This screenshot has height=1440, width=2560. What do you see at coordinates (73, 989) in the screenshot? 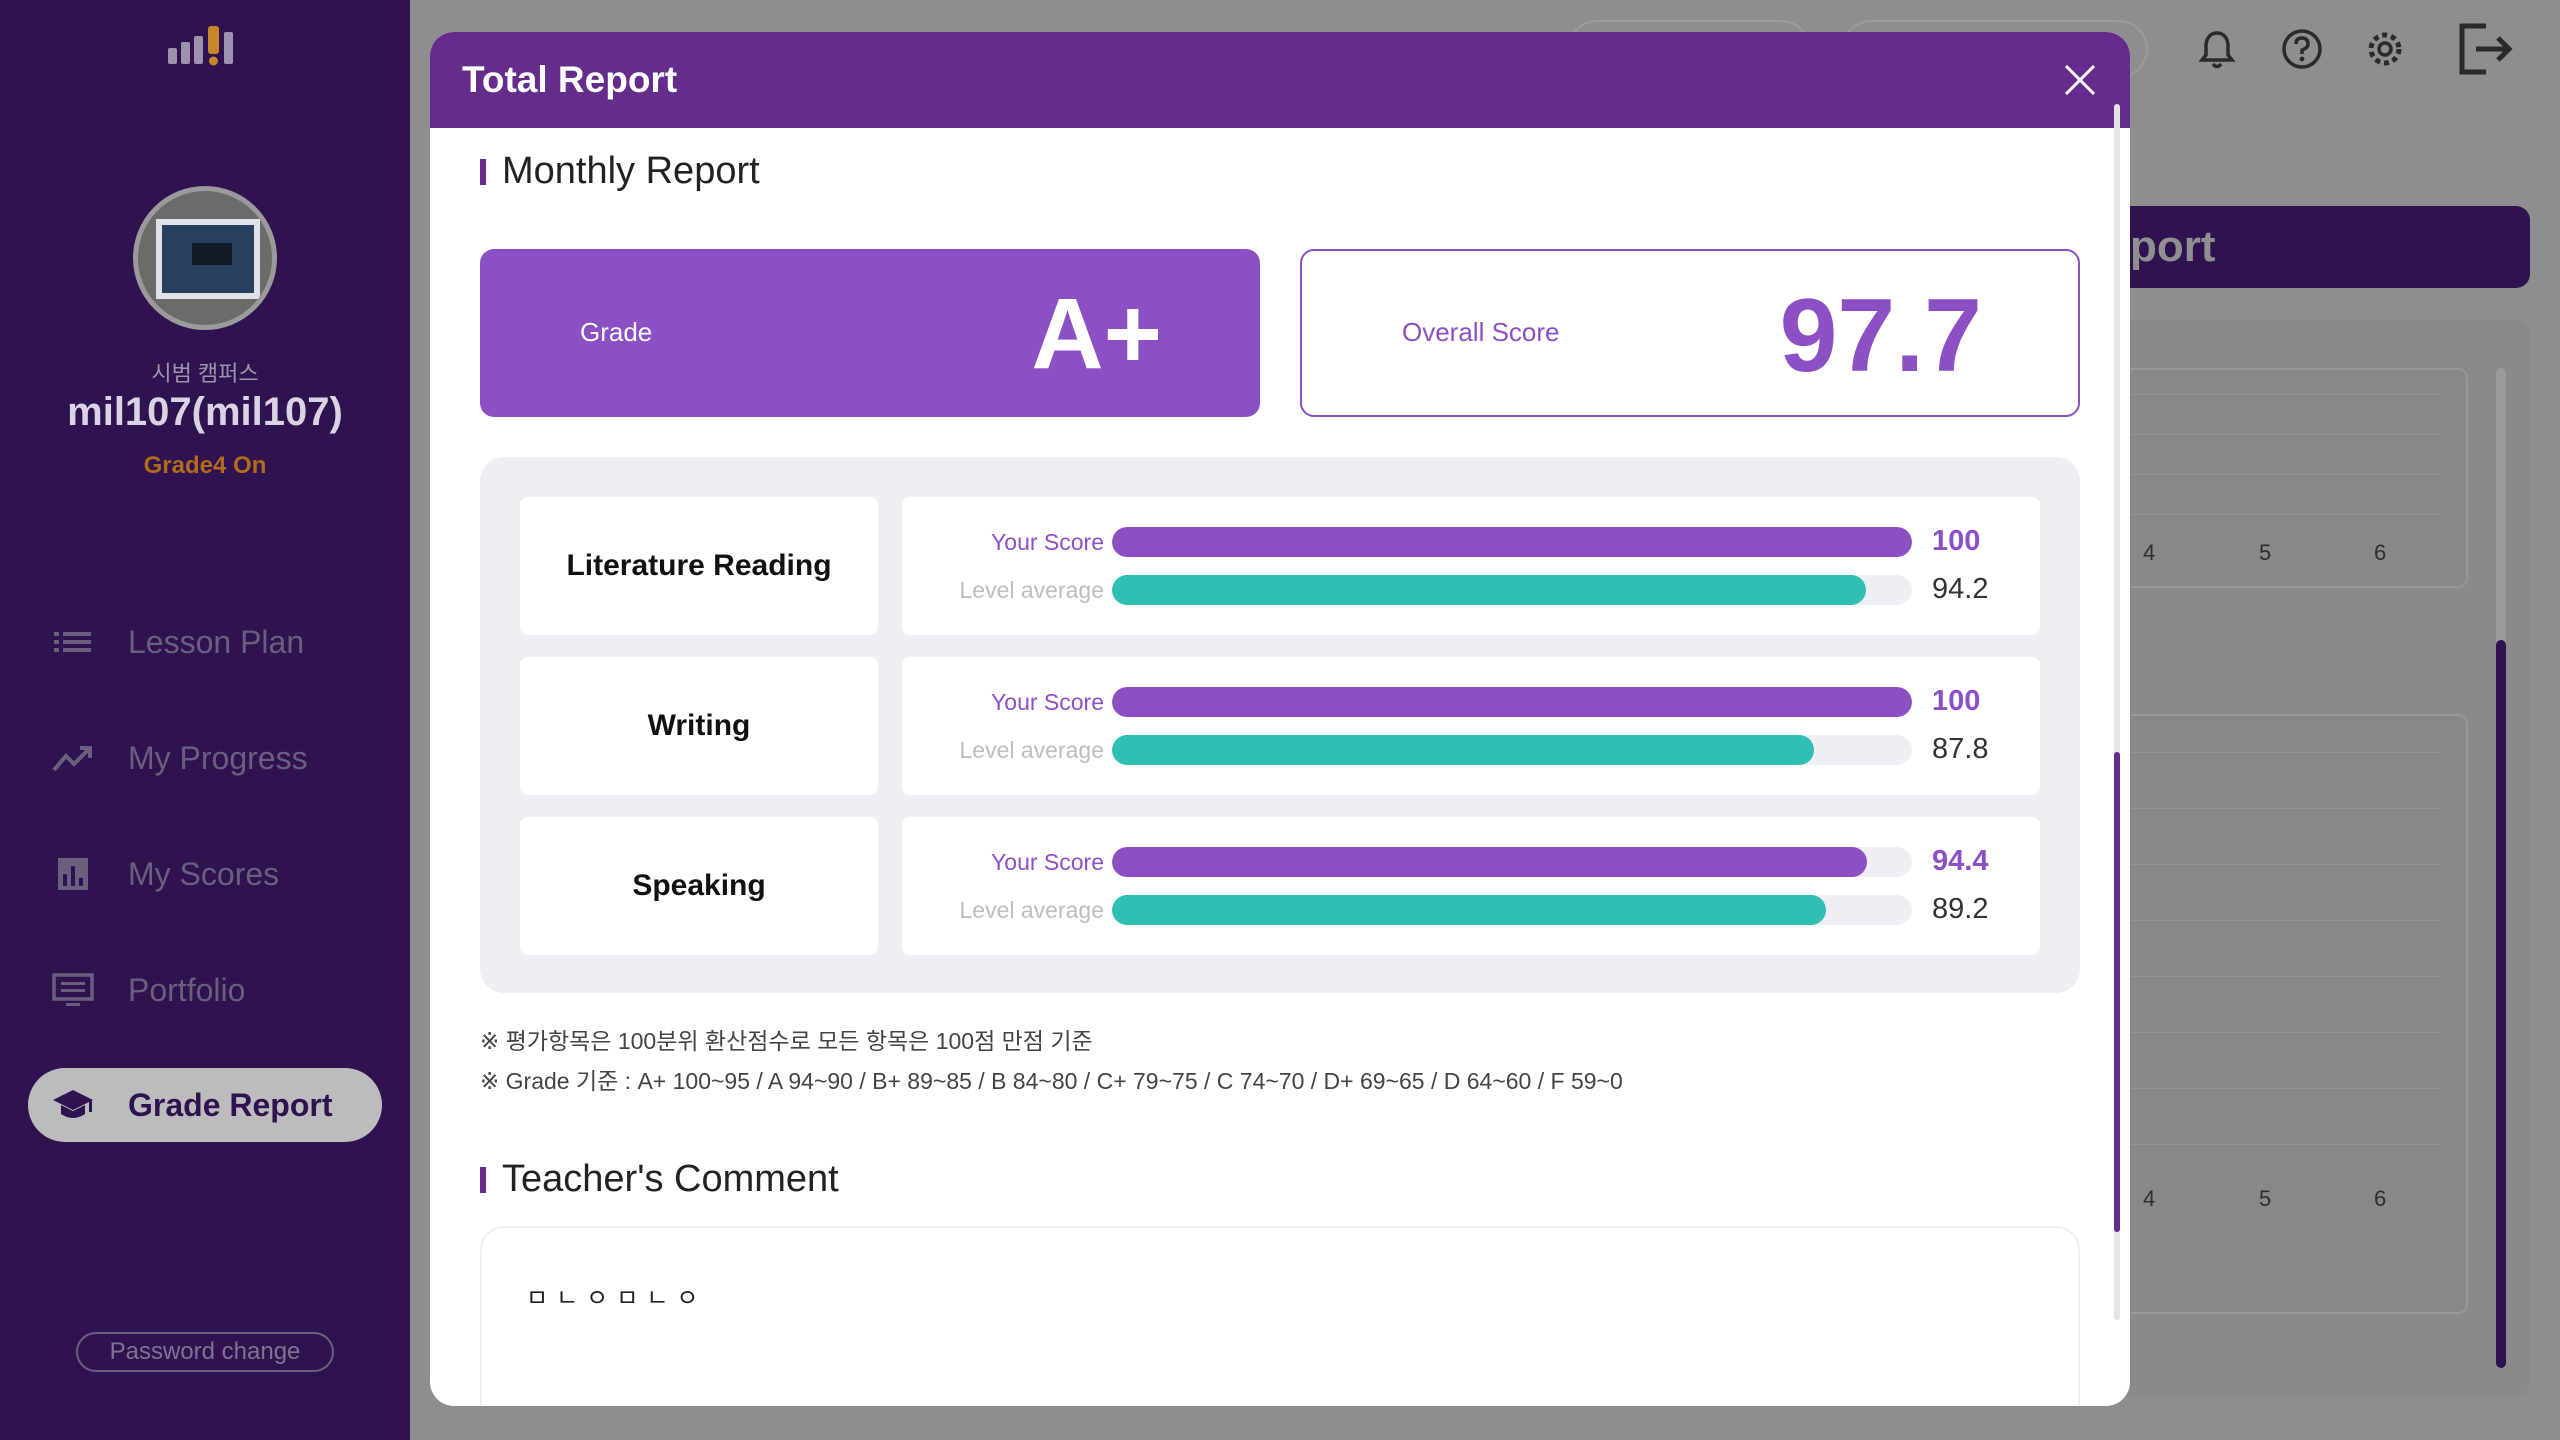
I see `monitor-icon` at bounding box center [73, 989].